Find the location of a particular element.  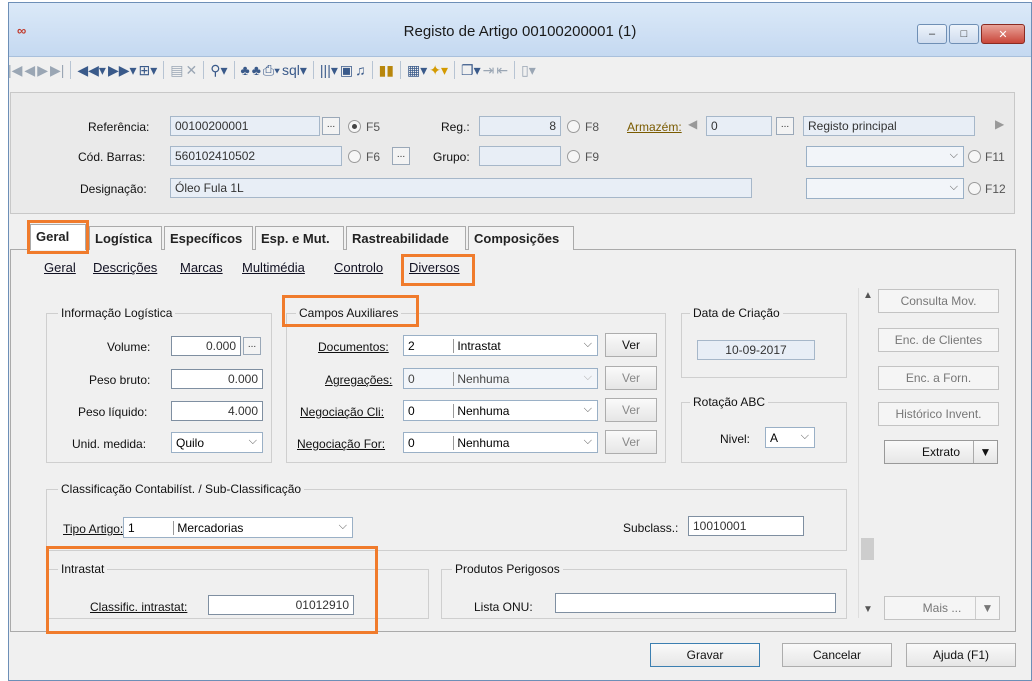

forward-icon: ▶▶▾ is located at coordinates (122, 70).